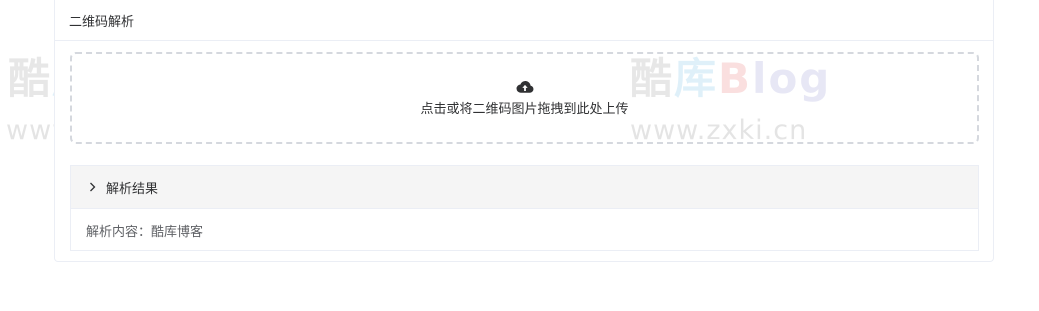  Describe the element at coordinates (524, 109) in the screenshot. I see `upload-hint: 点击或将二维码图片拖拽到此处上传` at that location.